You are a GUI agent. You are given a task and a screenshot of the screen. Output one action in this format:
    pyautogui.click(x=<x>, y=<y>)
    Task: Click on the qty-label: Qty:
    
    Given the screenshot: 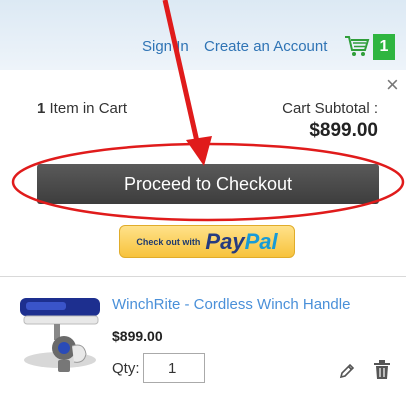 What is the action you would take?
    pyautogui.click(x=126, y=368)
    